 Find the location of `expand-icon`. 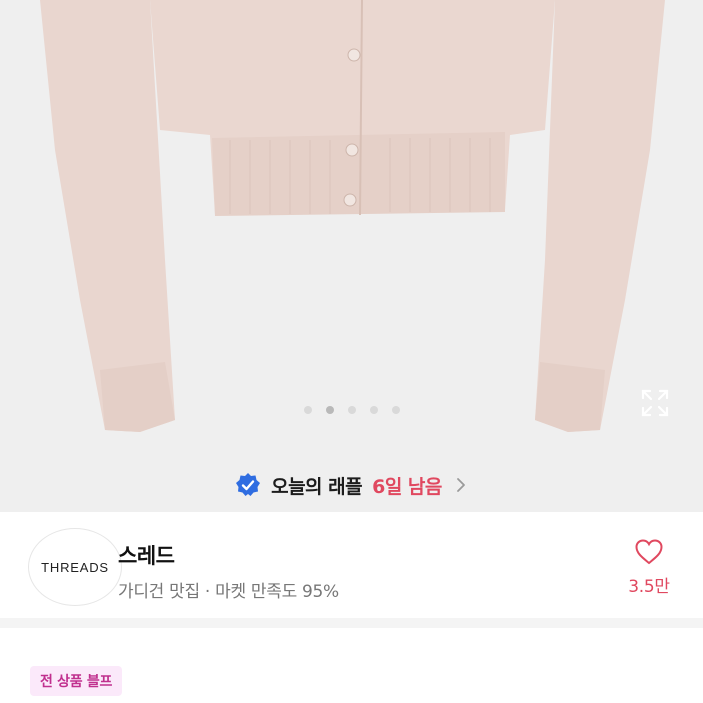

expand-icon is located at coordinates (655, 403).